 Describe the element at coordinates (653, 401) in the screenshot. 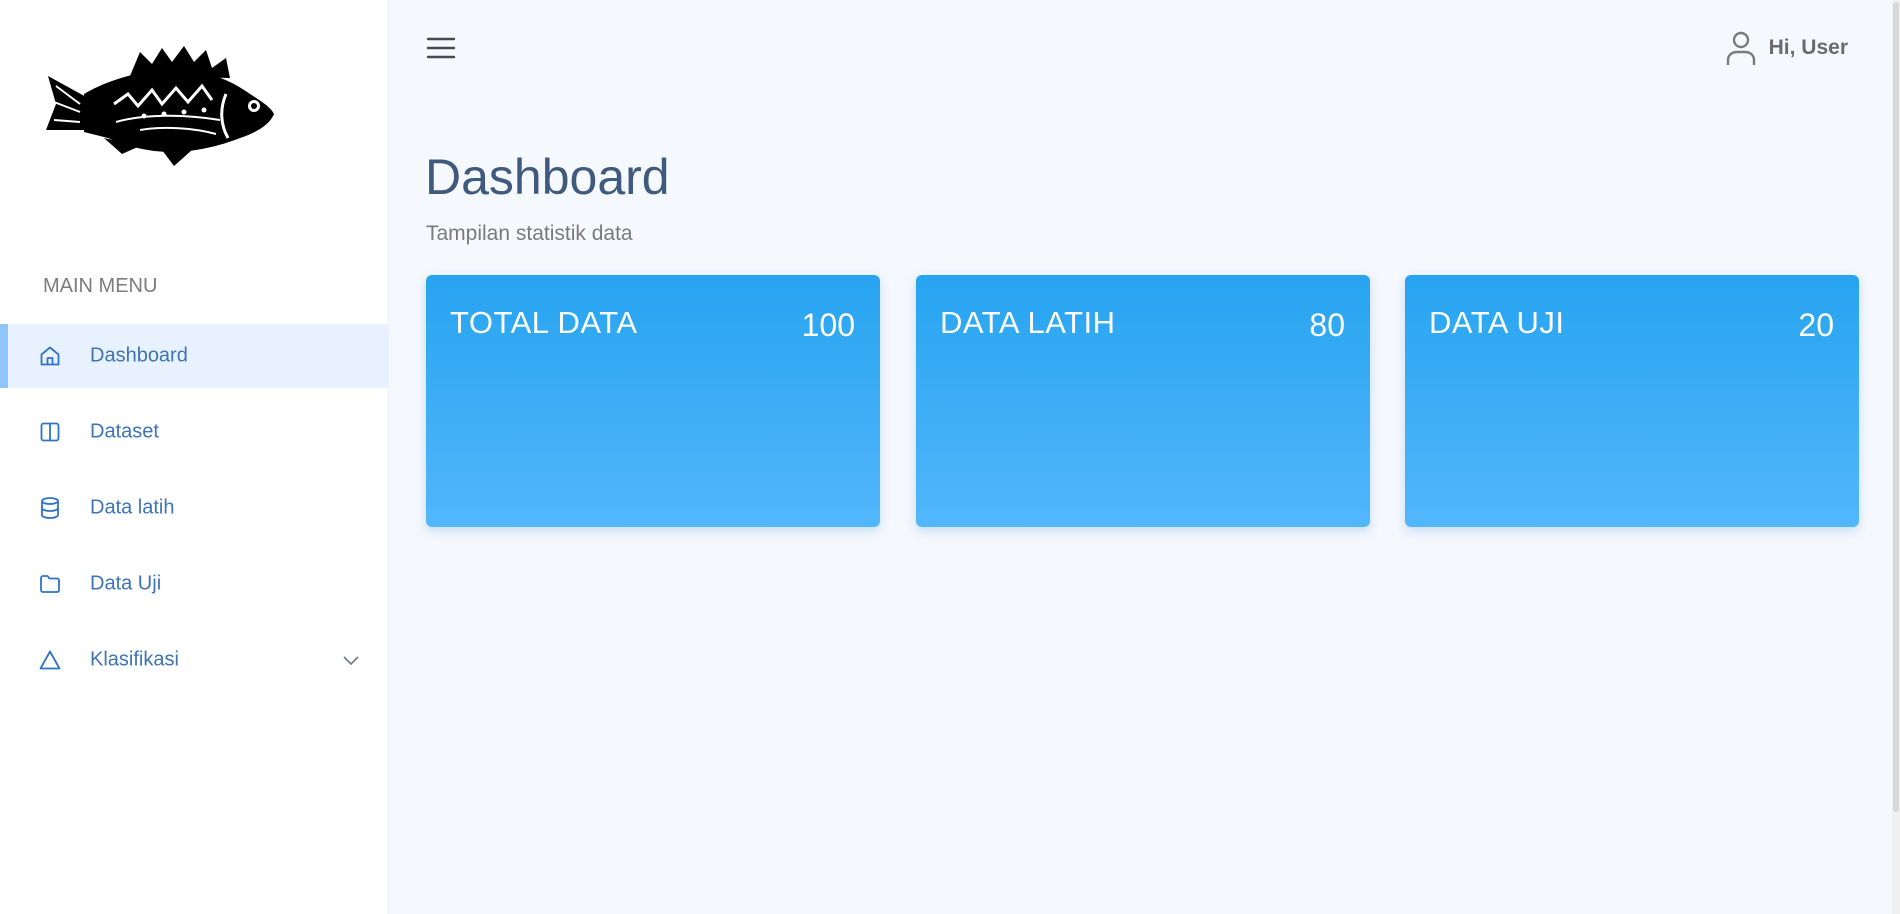

I see `stat-card-total-data: TOTAL DATA 100` at that location.